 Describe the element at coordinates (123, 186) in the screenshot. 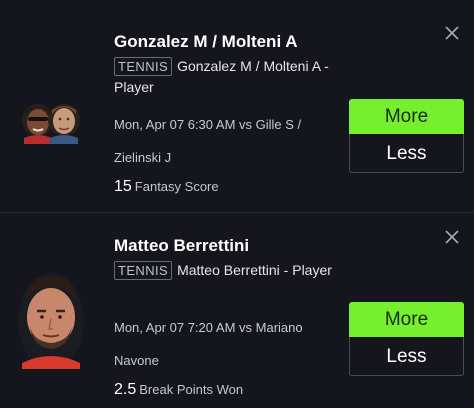

I see `stat-value: 15` at that location.